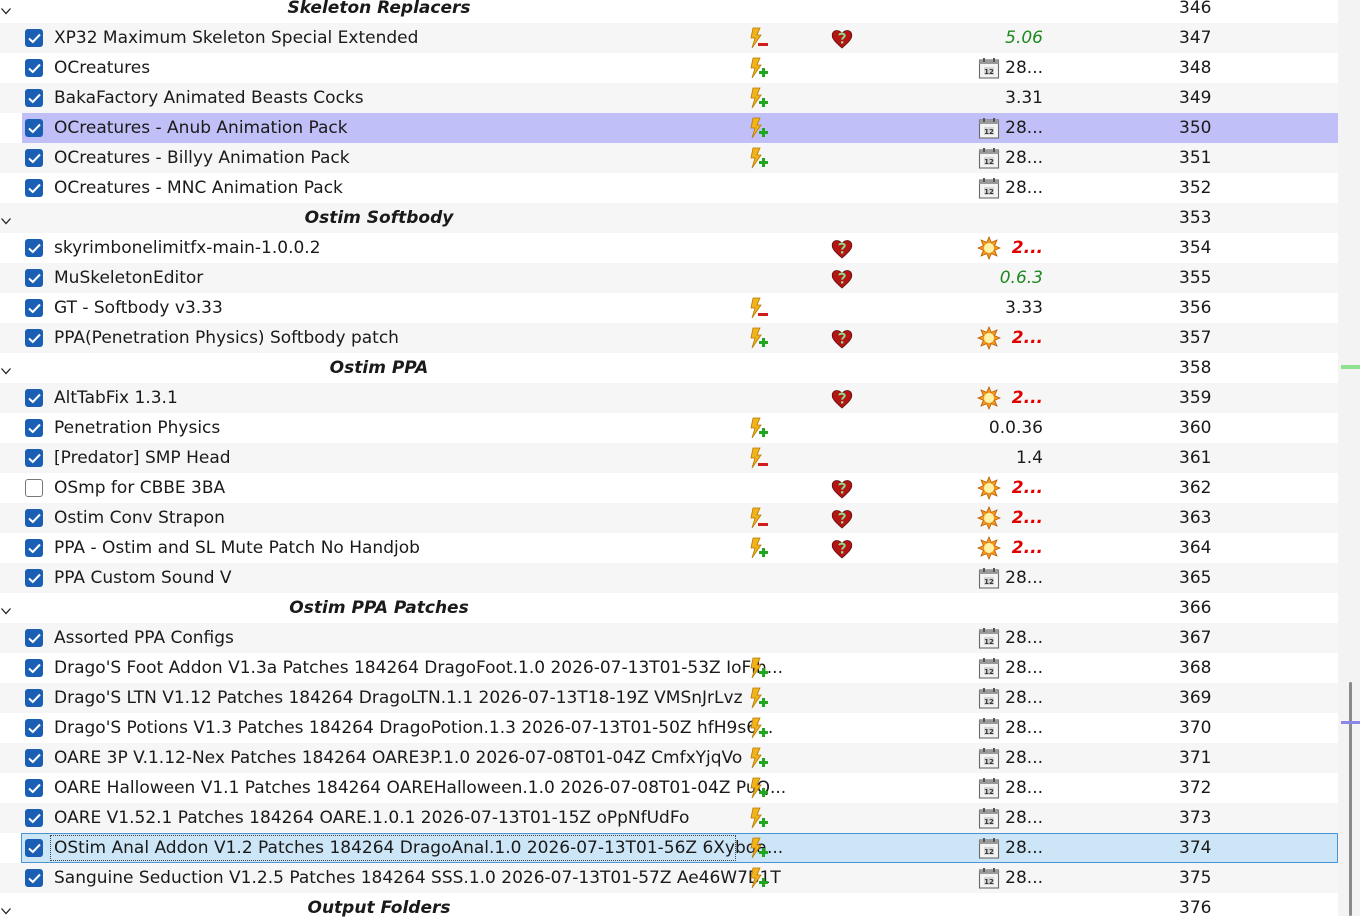 The image size is (1360, 923). I want to click on mod-row: Ostim Conv Strapon 2... 363, so click(669, 518).